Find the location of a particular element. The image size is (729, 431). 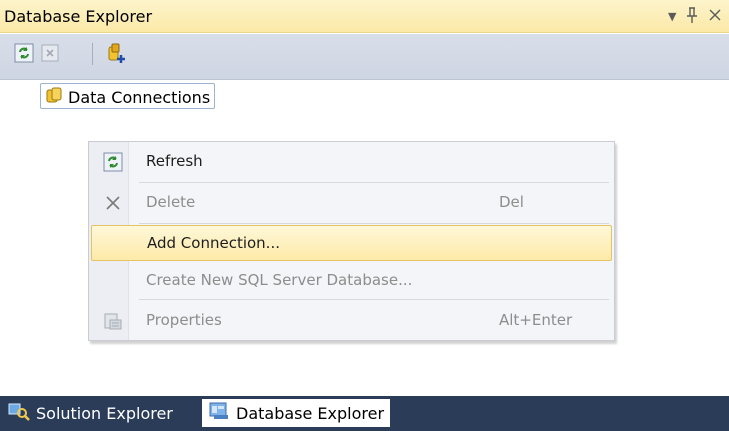

dropdown-arrow-icon: ▼ is located at coordinates (672, 16).